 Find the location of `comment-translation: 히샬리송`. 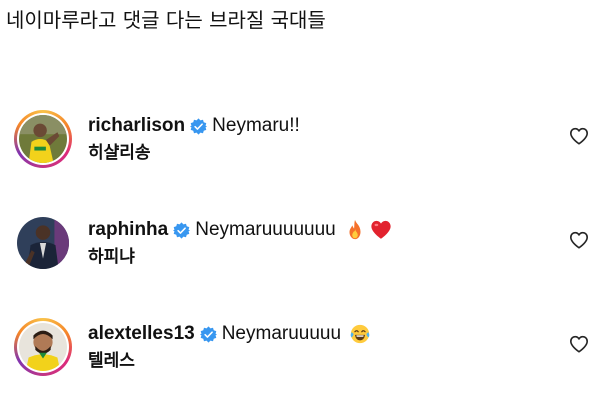

comment-translation: 히샬리송 is located at coordinates (119, 153).